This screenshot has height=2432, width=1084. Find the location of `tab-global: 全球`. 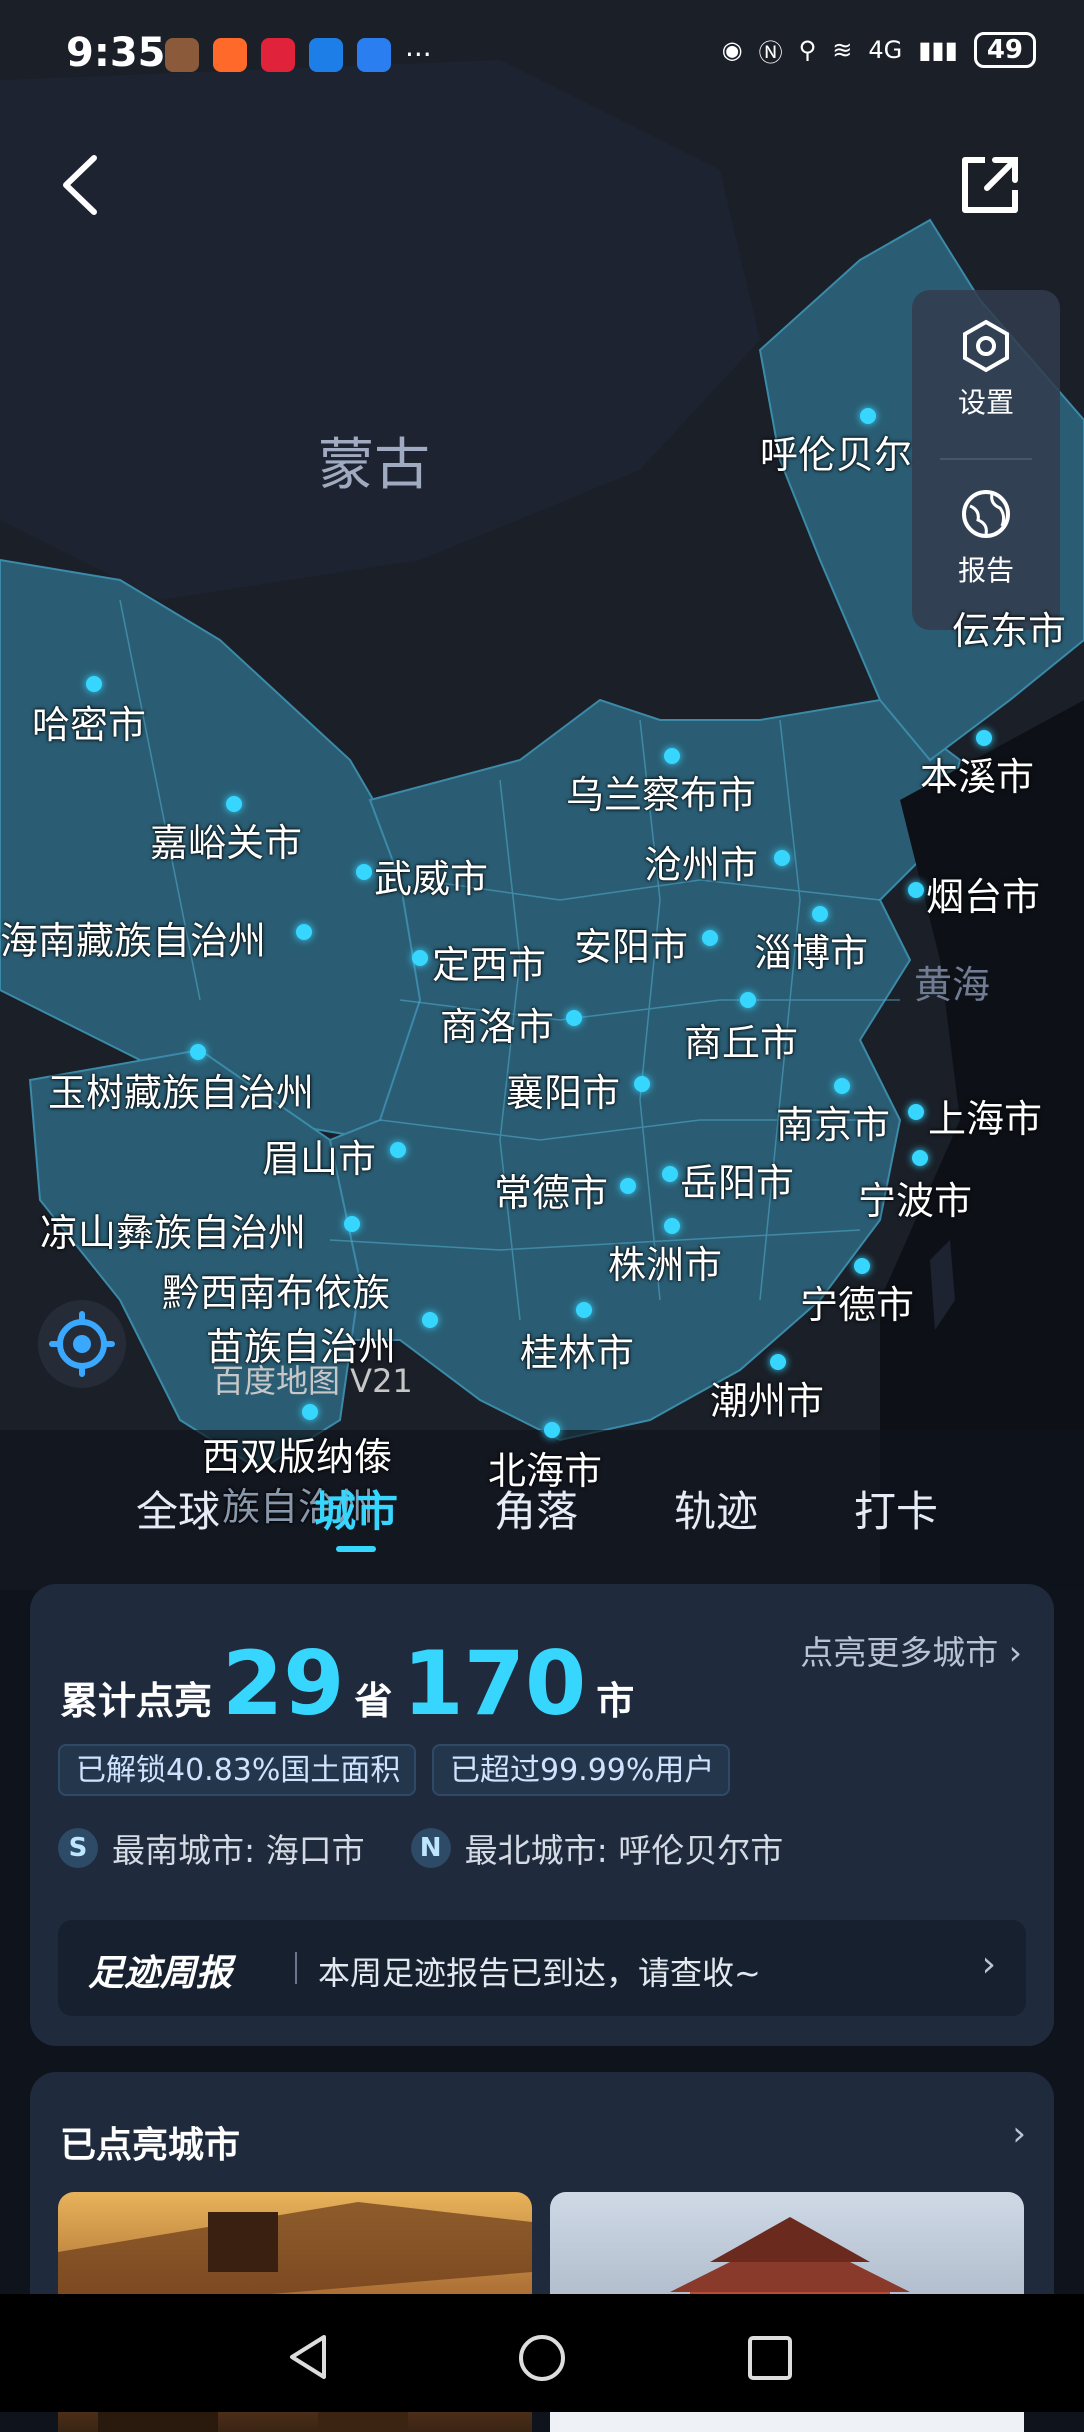

tab-global: 全球 is located at coordinates (178, 1508).